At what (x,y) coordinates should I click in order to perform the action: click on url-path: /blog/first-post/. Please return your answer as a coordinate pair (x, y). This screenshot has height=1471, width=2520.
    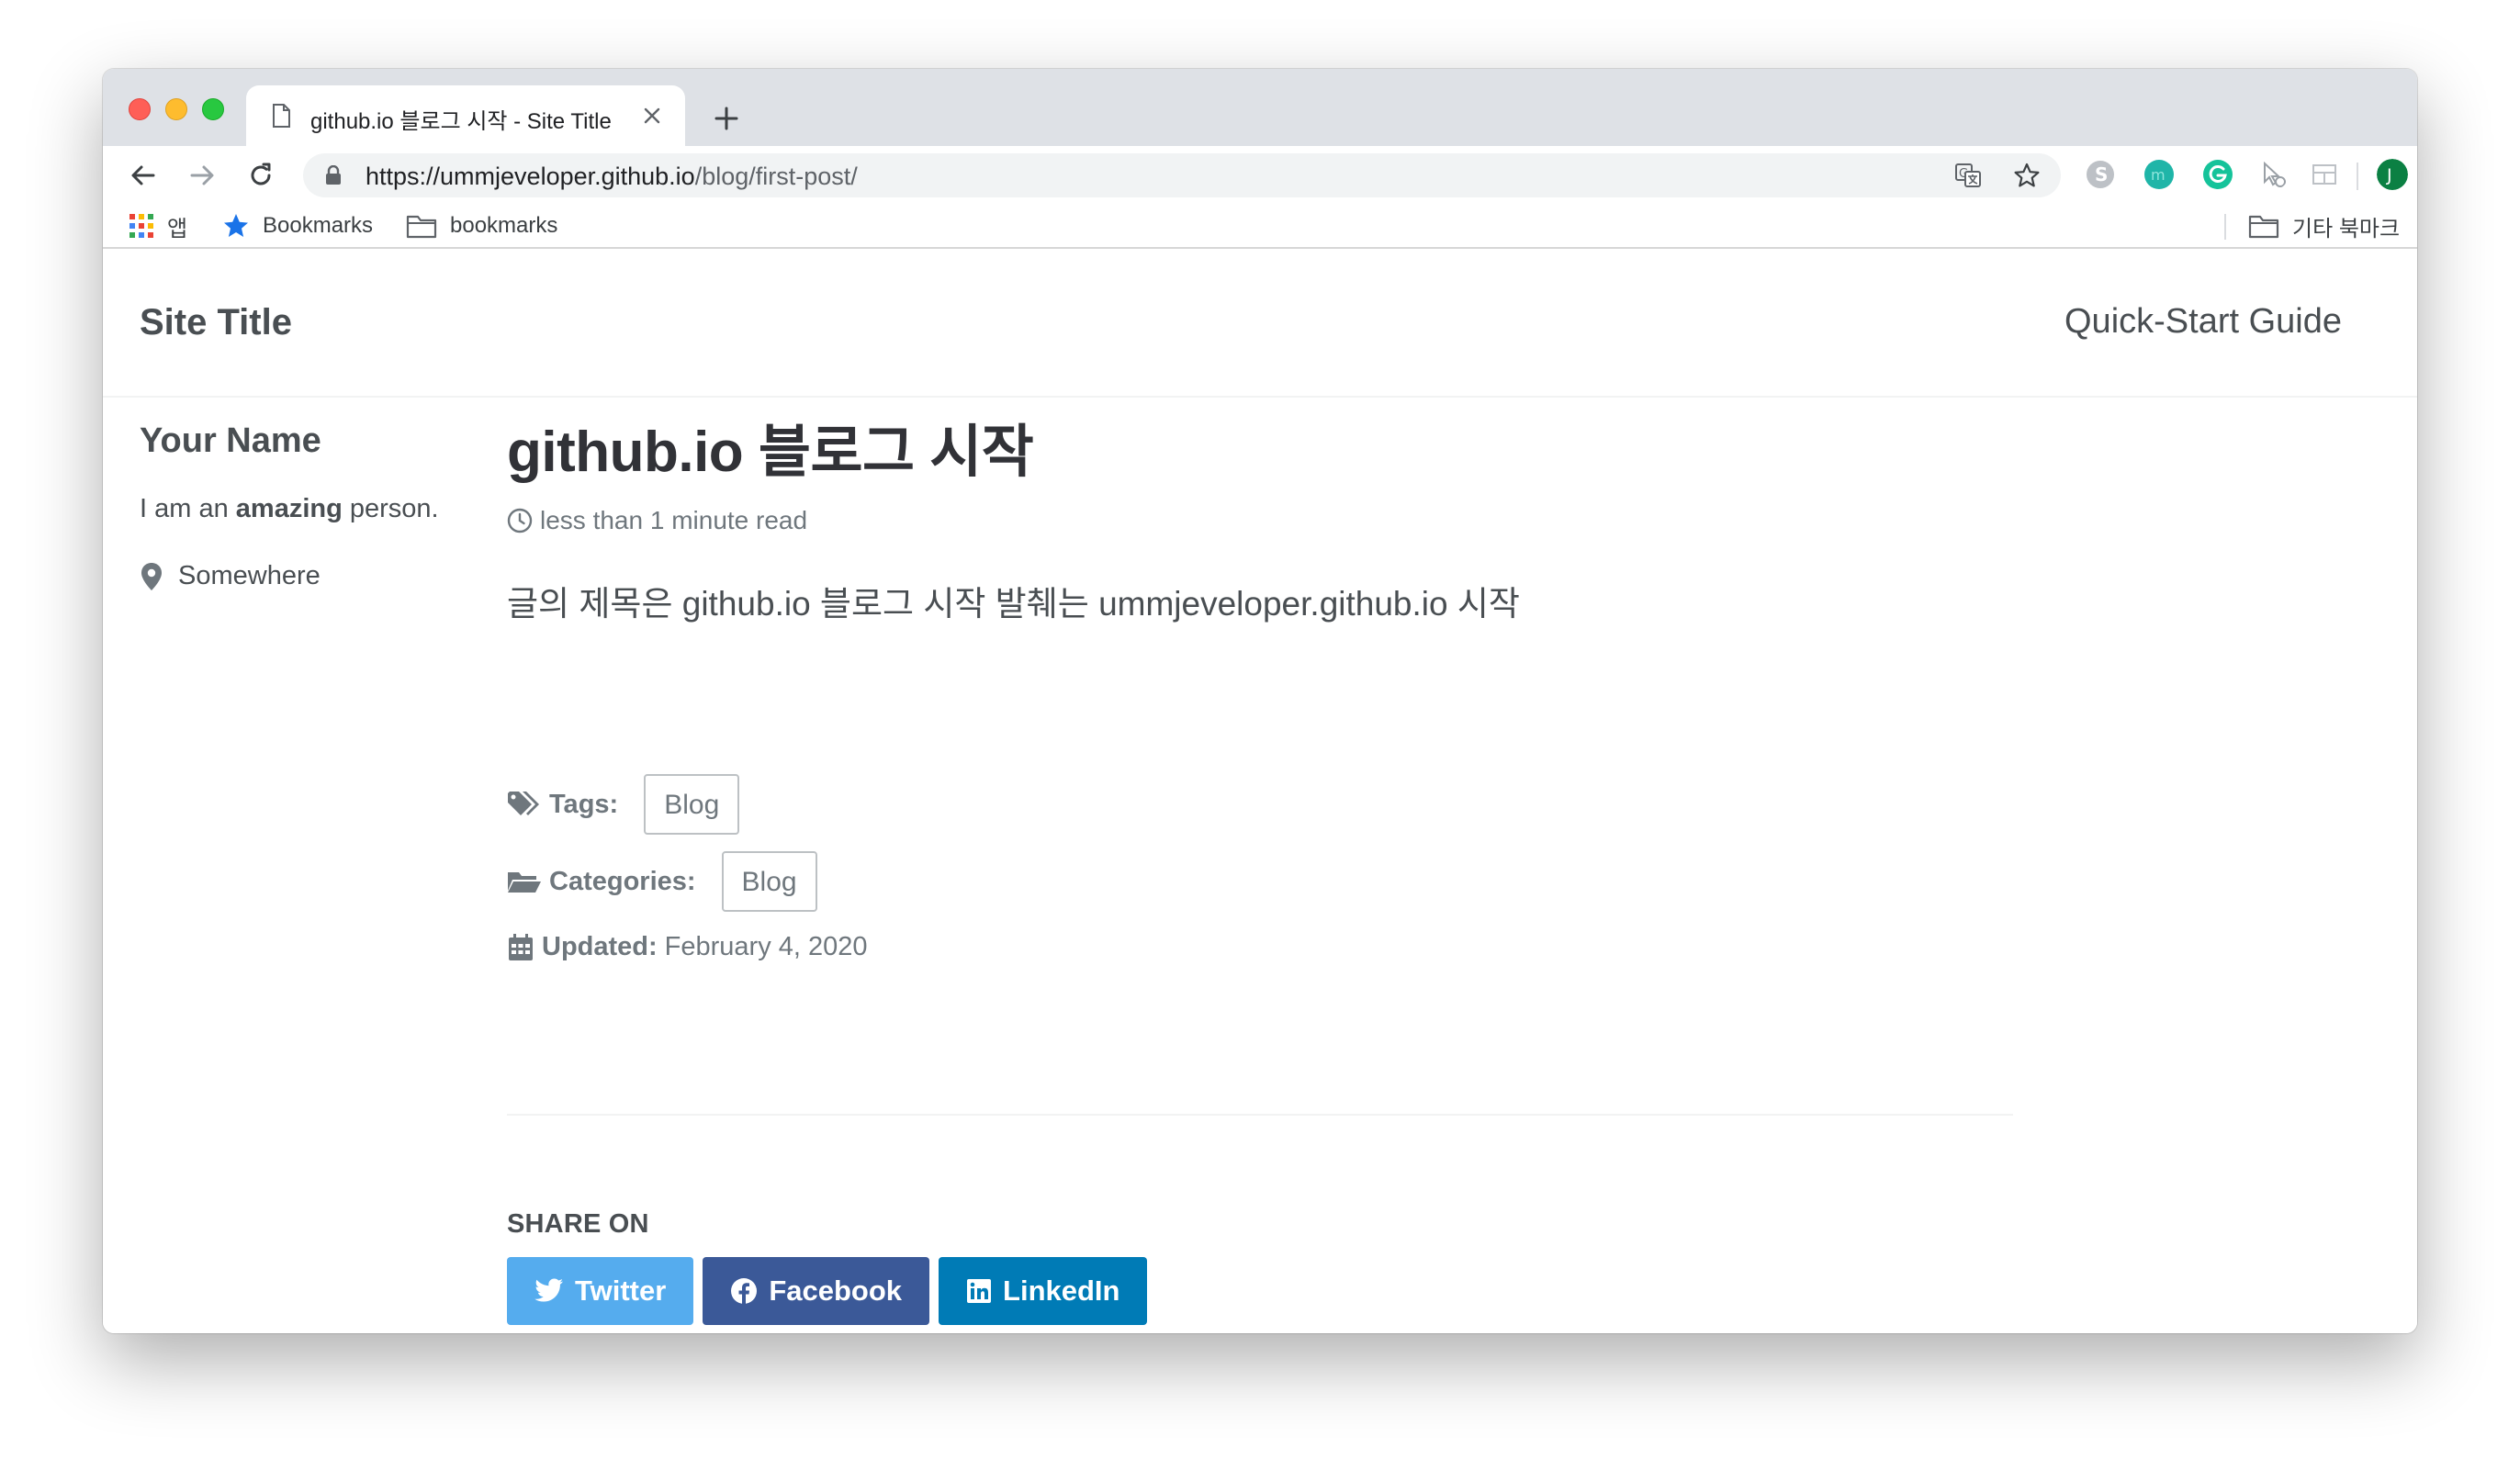
    Looking at the image, I should click on (776, 176).